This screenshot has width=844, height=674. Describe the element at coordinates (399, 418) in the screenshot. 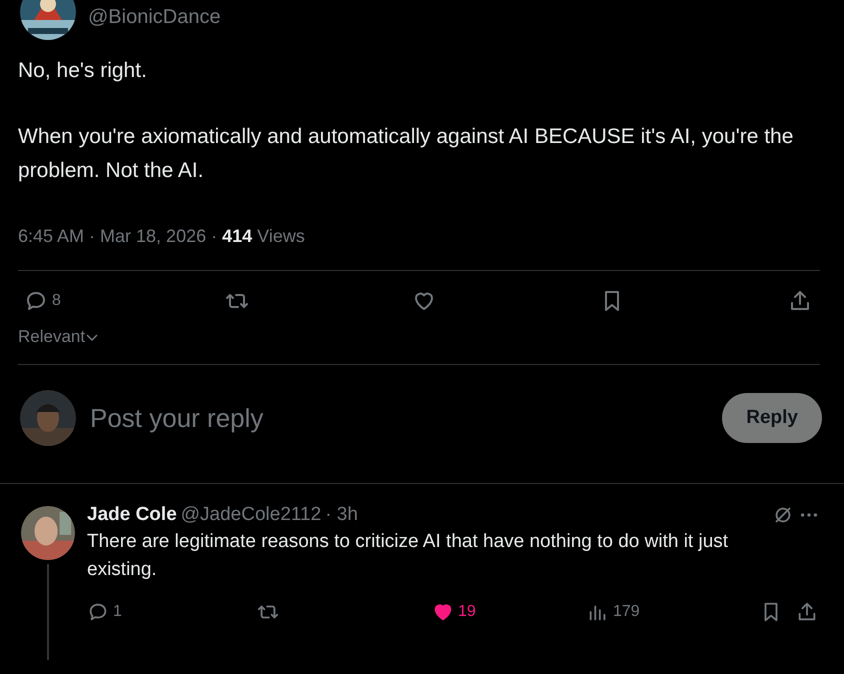

I see `reply-field: Post your reply` at that location.